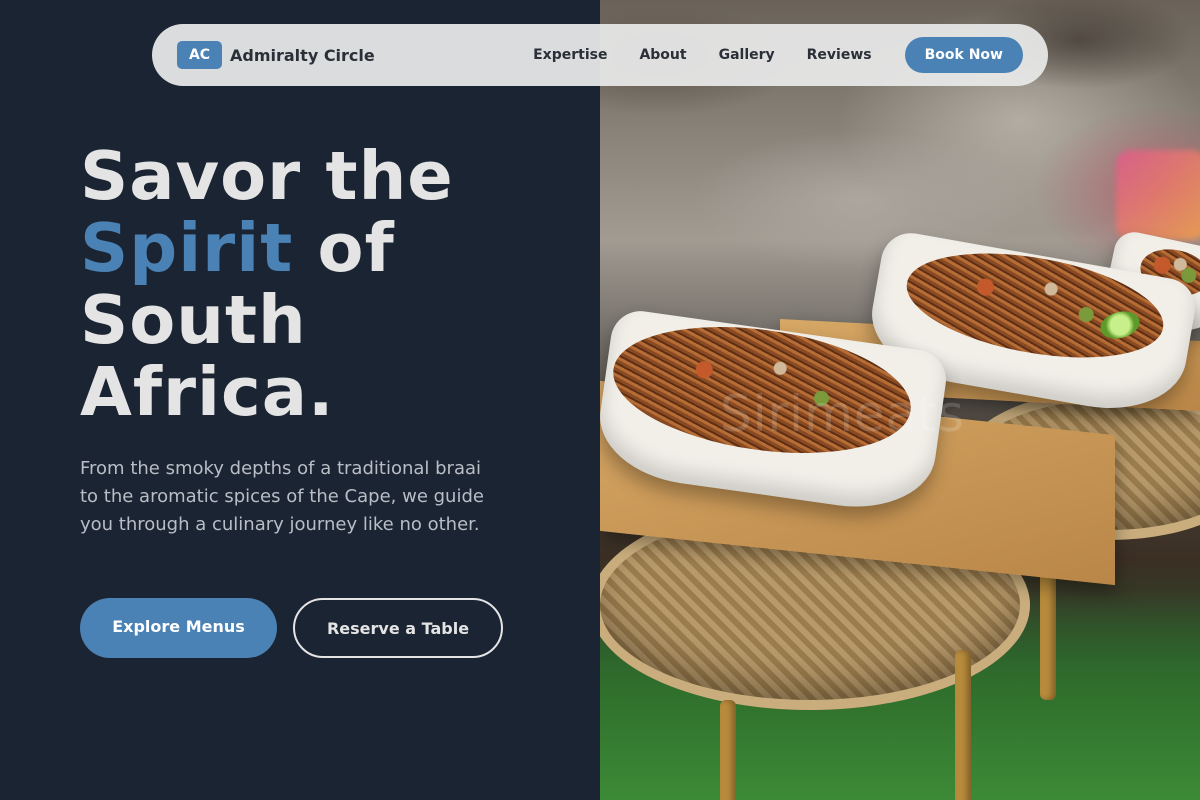 Image resolution: width=1200 pixels, height=800 pixels. Describe the element at coordinates (398, 628) in the screenshot. I see `reserve-table-button: Reserve a Table` at that location.